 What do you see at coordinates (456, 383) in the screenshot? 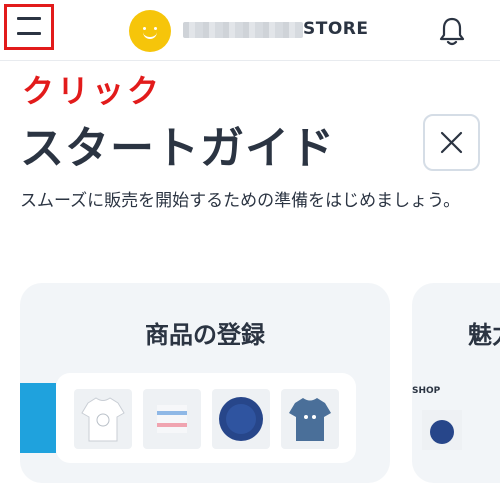
I see `guide-card-shop-appeal` at bounding box center [456, 383].